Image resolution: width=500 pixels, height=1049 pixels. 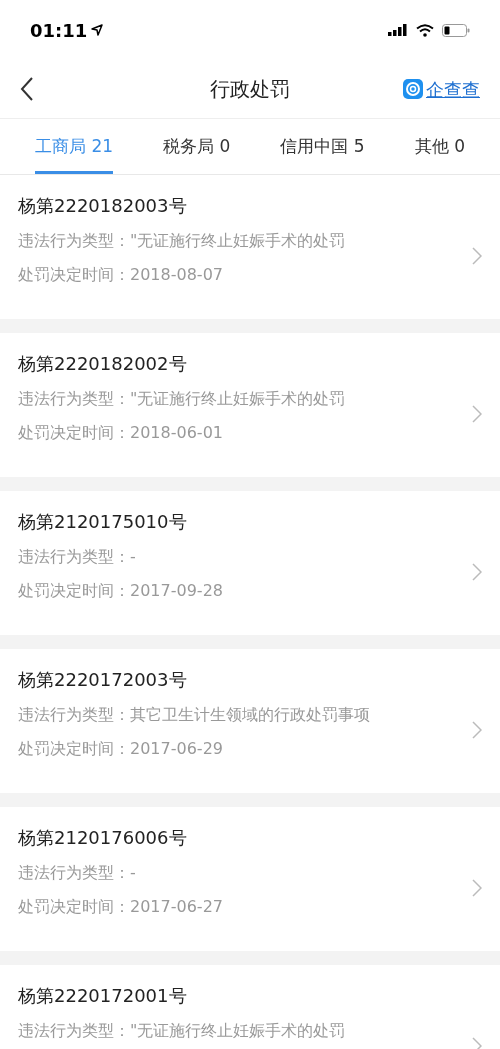 What do you see at coordinates (176, 591) in the screenshot?
I see `field-value: 2017-09-28` at bounding box center [176, 591].